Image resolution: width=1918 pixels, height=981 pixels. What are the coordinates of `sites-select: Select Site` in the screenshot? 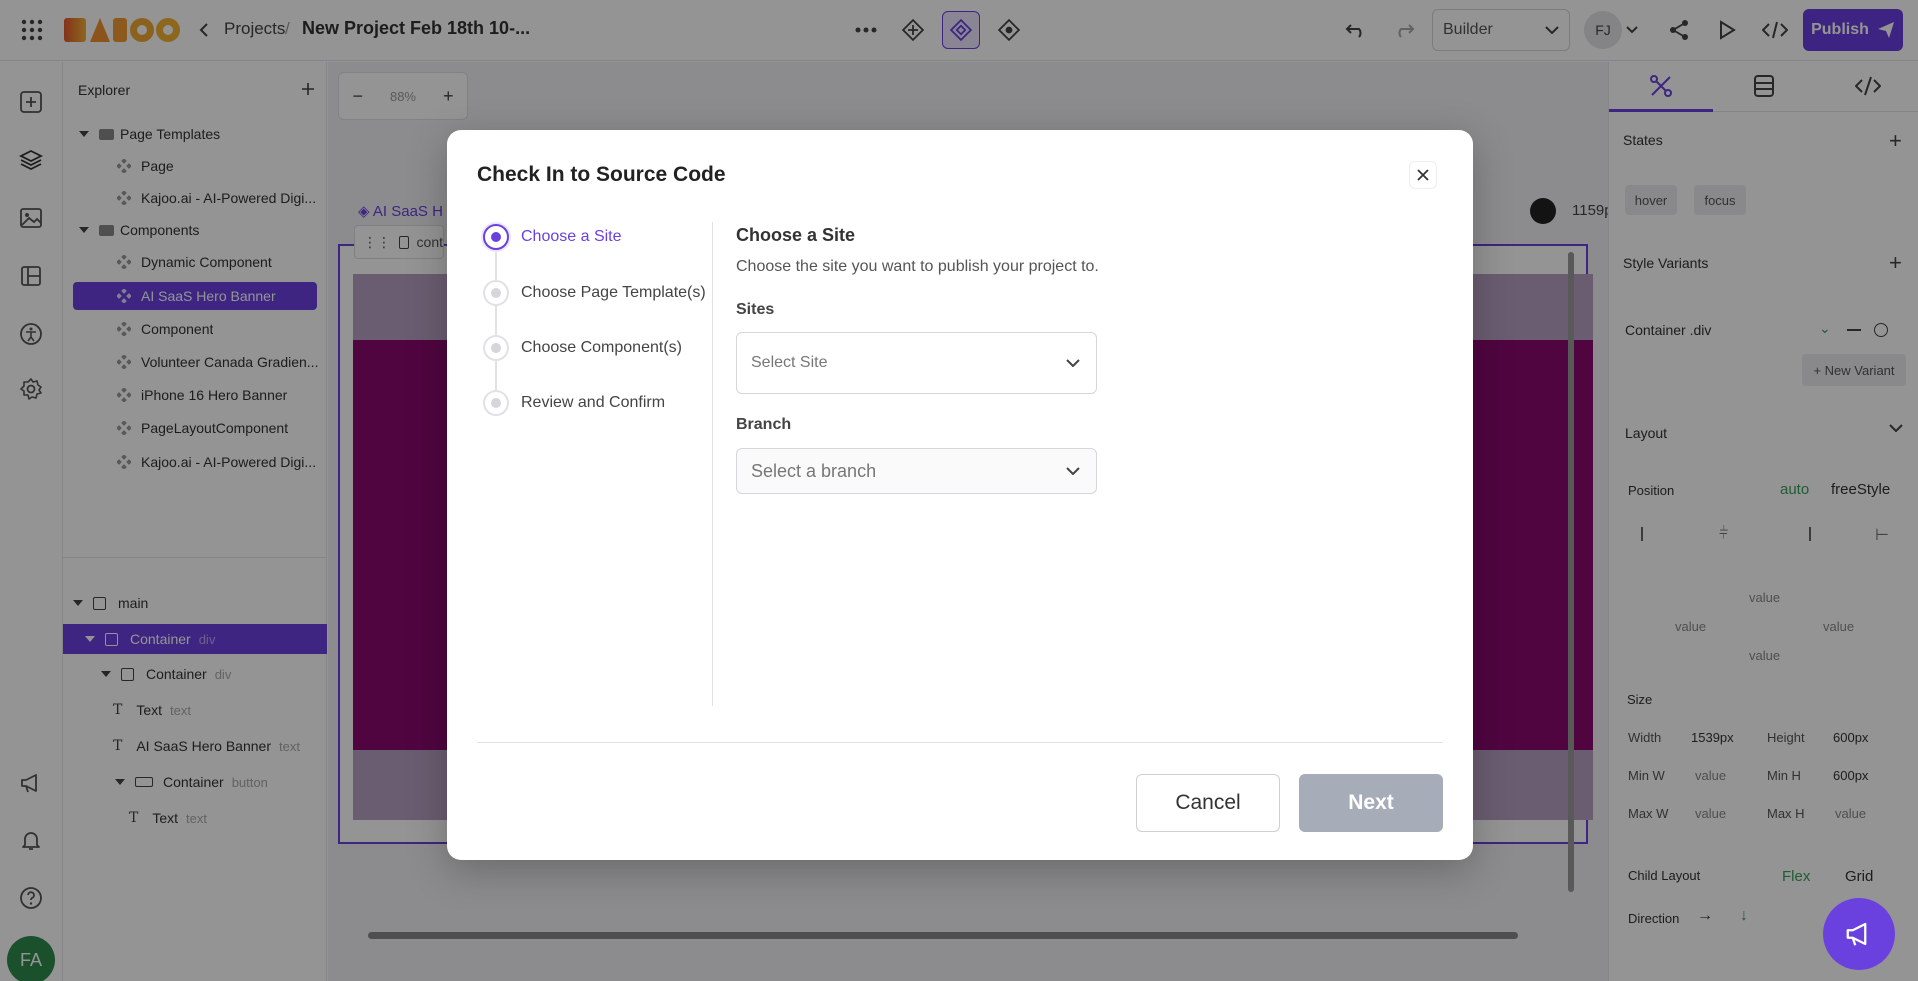 It's located at (916, 363).